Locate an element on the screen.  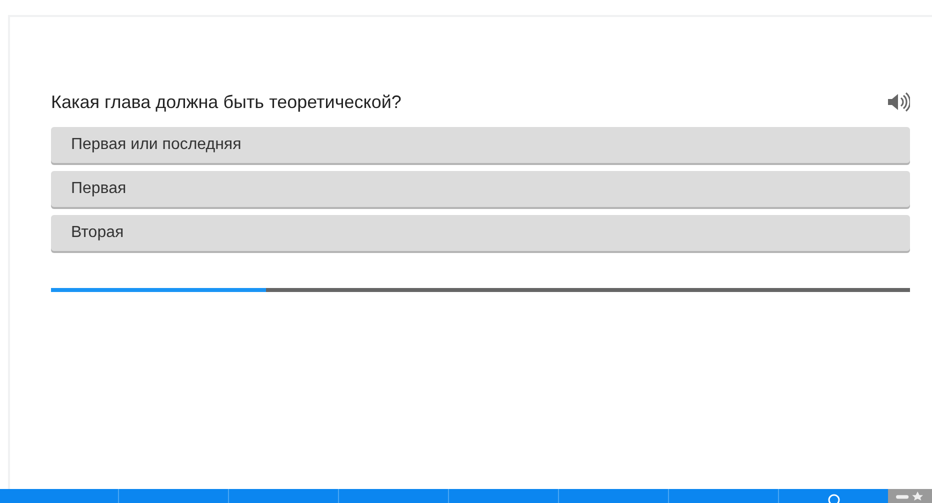
search-icon is located at coordinates (833, 498).